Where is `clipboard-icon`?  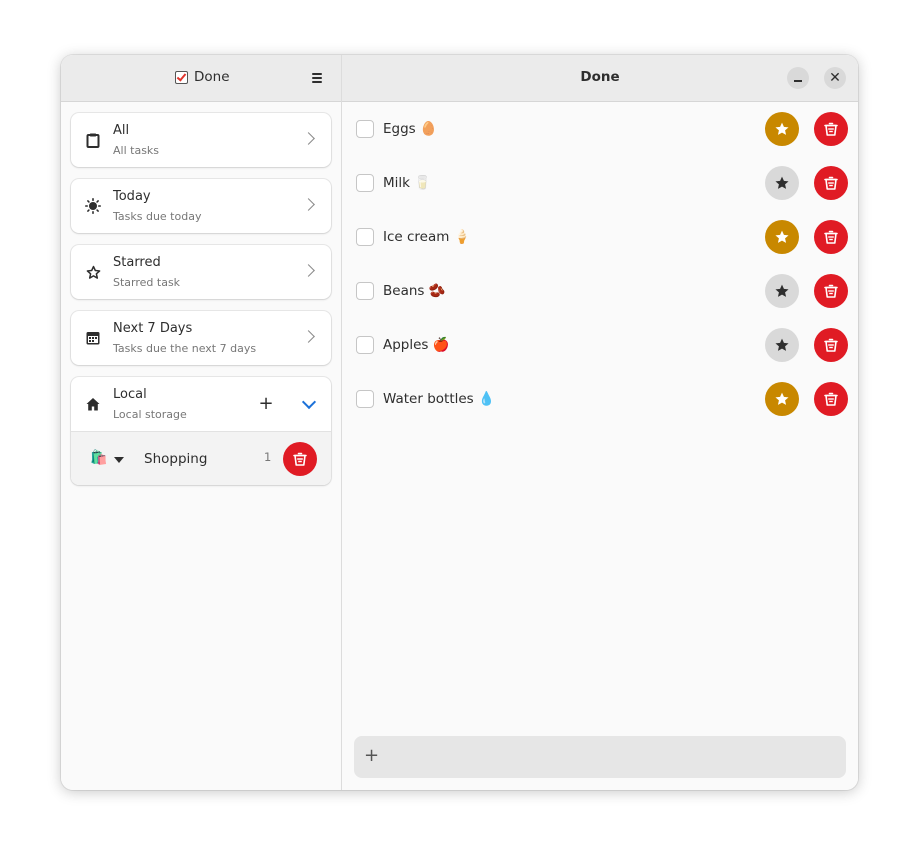 clipboard-icon is located at coordinates (93, 140).